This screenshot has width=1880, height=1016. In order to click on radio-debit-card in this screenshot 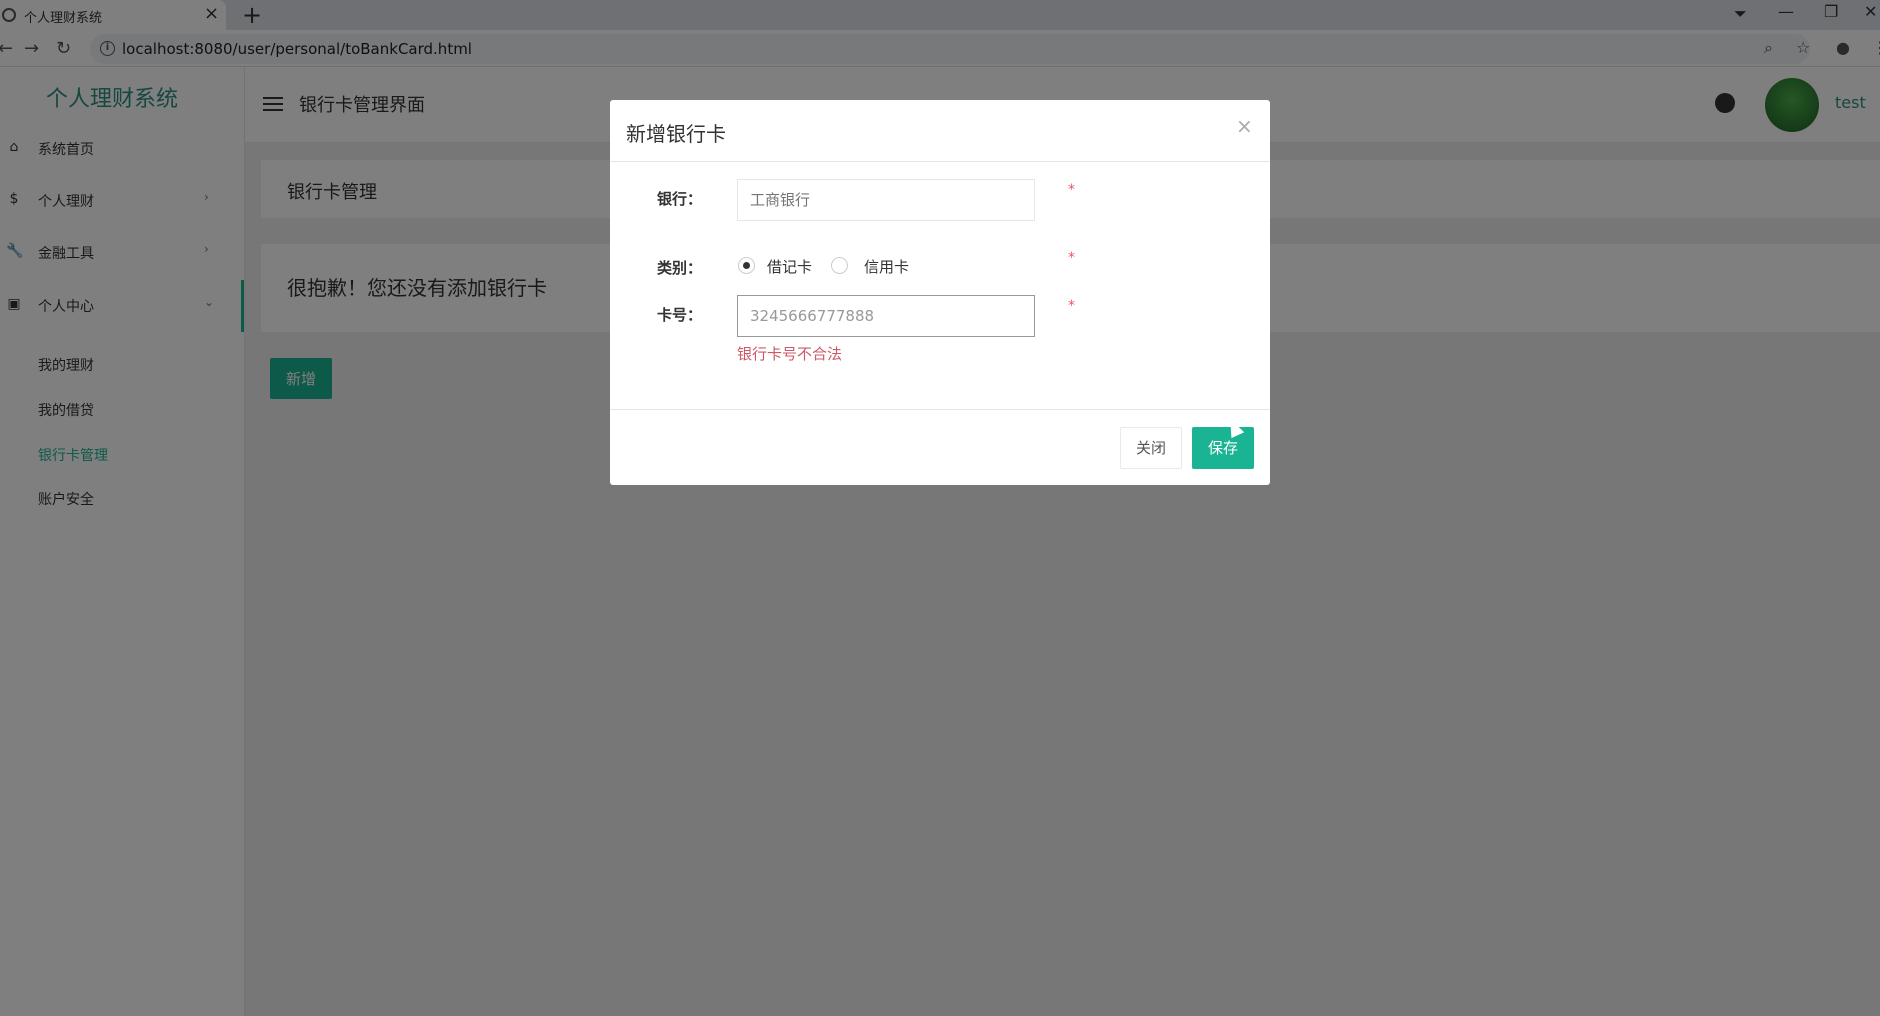, I will do `click(746, 265)`.